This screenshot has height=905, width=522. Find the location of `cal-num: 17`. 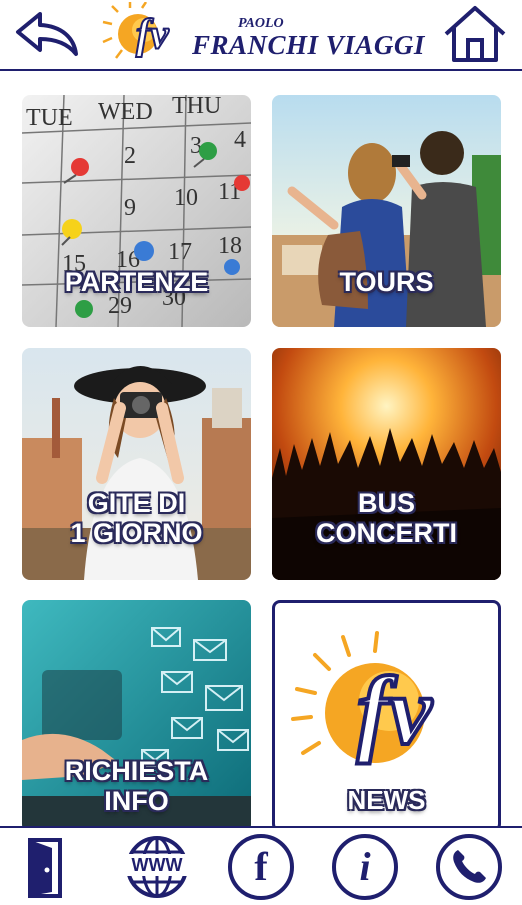

cal-num: 17 is located at coordinates (180, 252).